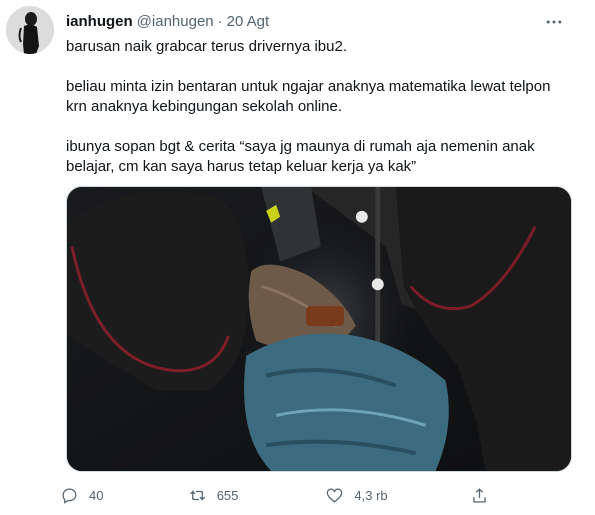  I want to click on retweet-count: 655, so click(227, 495).